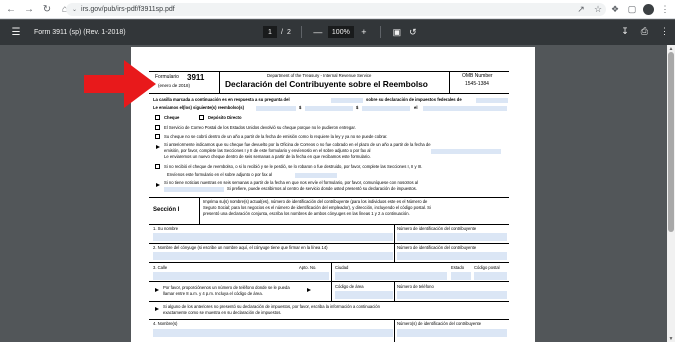 This screenshot has width=675, height=342. Describe the element at coordinates (598, 9) in the screenshot. I see `star-icon: ☆` at that location.